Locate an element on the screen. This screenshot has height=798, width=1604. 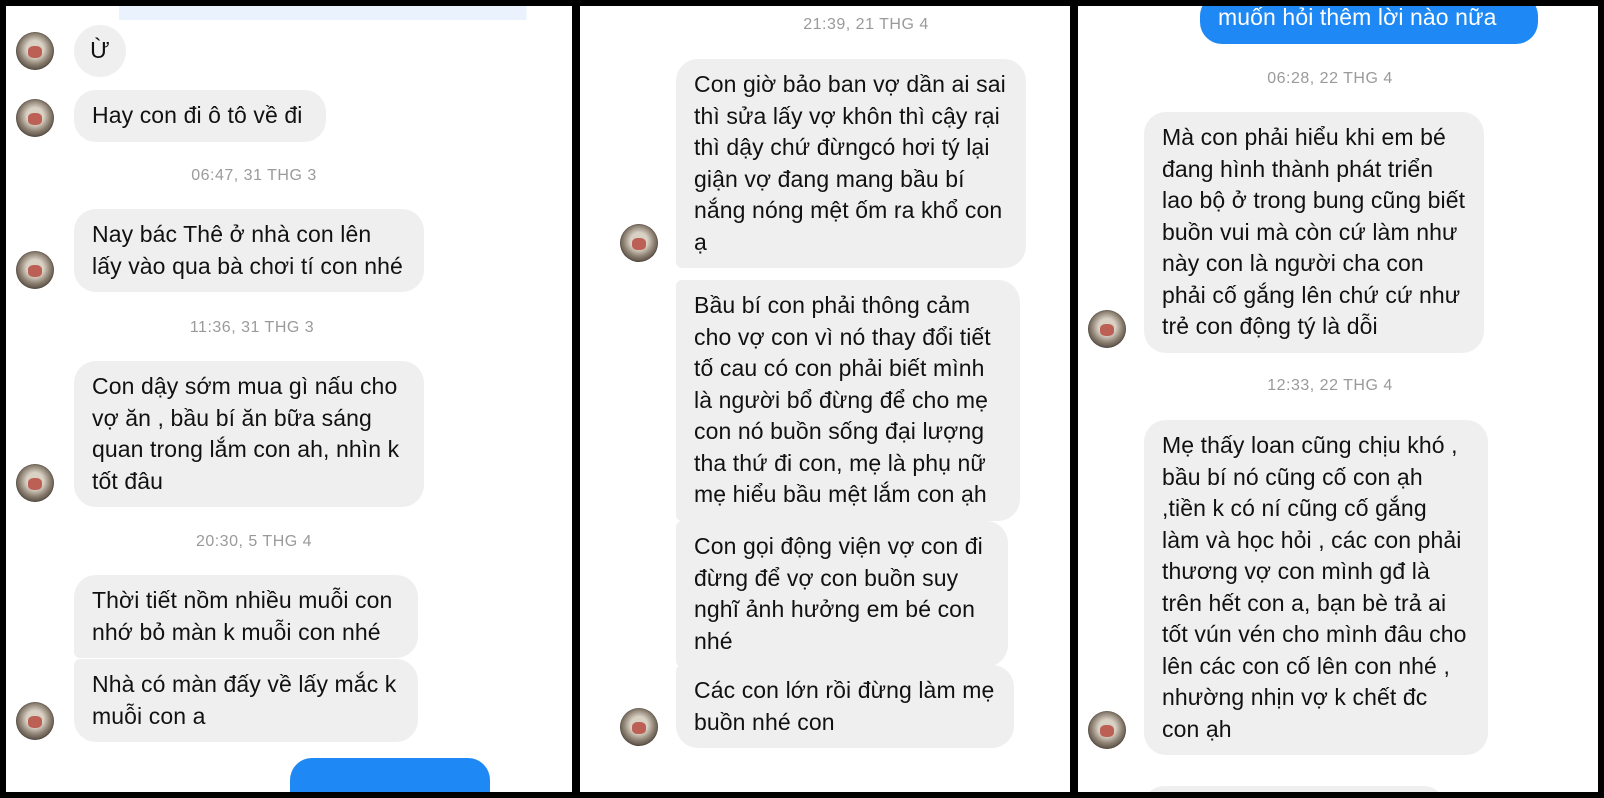
message-timestamp: 06:47, 31 THG 3 is located at coordinates (254, 175).